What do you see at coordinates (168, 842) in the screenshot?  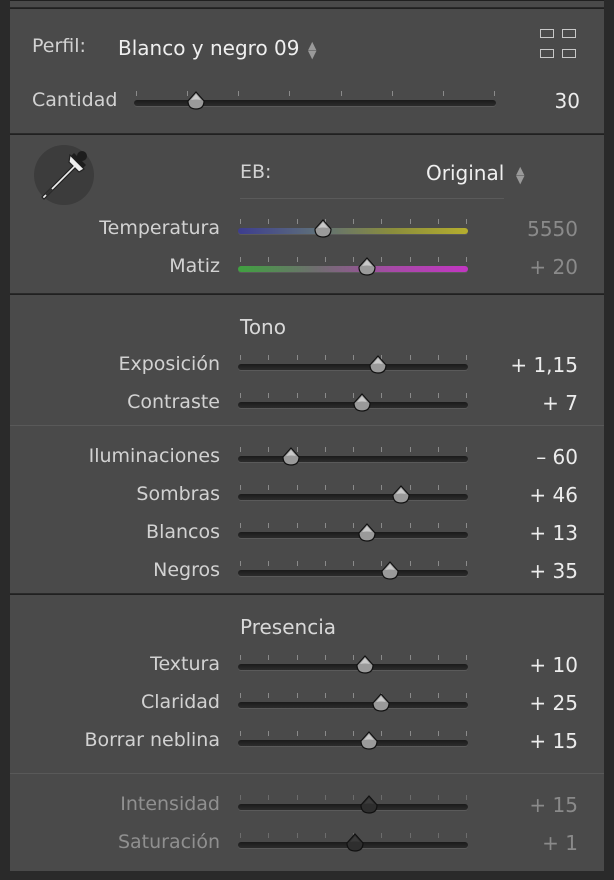 I see `slider-label: Saturación` at bounding box center [168, 842].